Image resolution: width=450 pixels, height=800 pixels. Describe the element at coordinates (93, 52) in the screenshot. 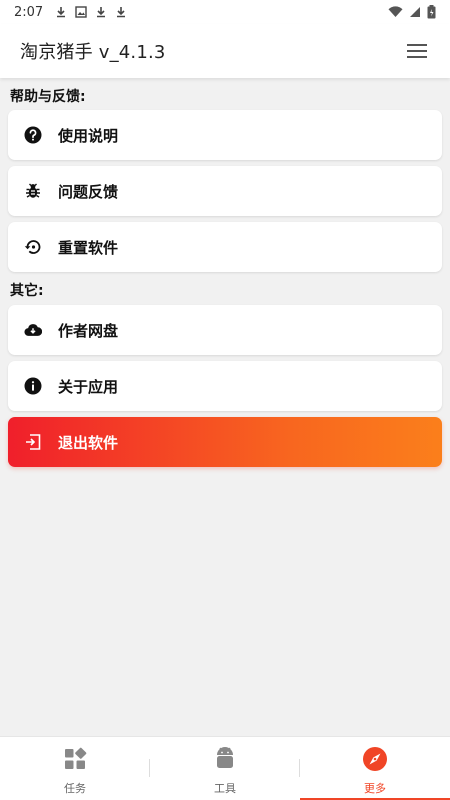

I see `app-title: 淘京猪手 v_4.1.3` at that location.